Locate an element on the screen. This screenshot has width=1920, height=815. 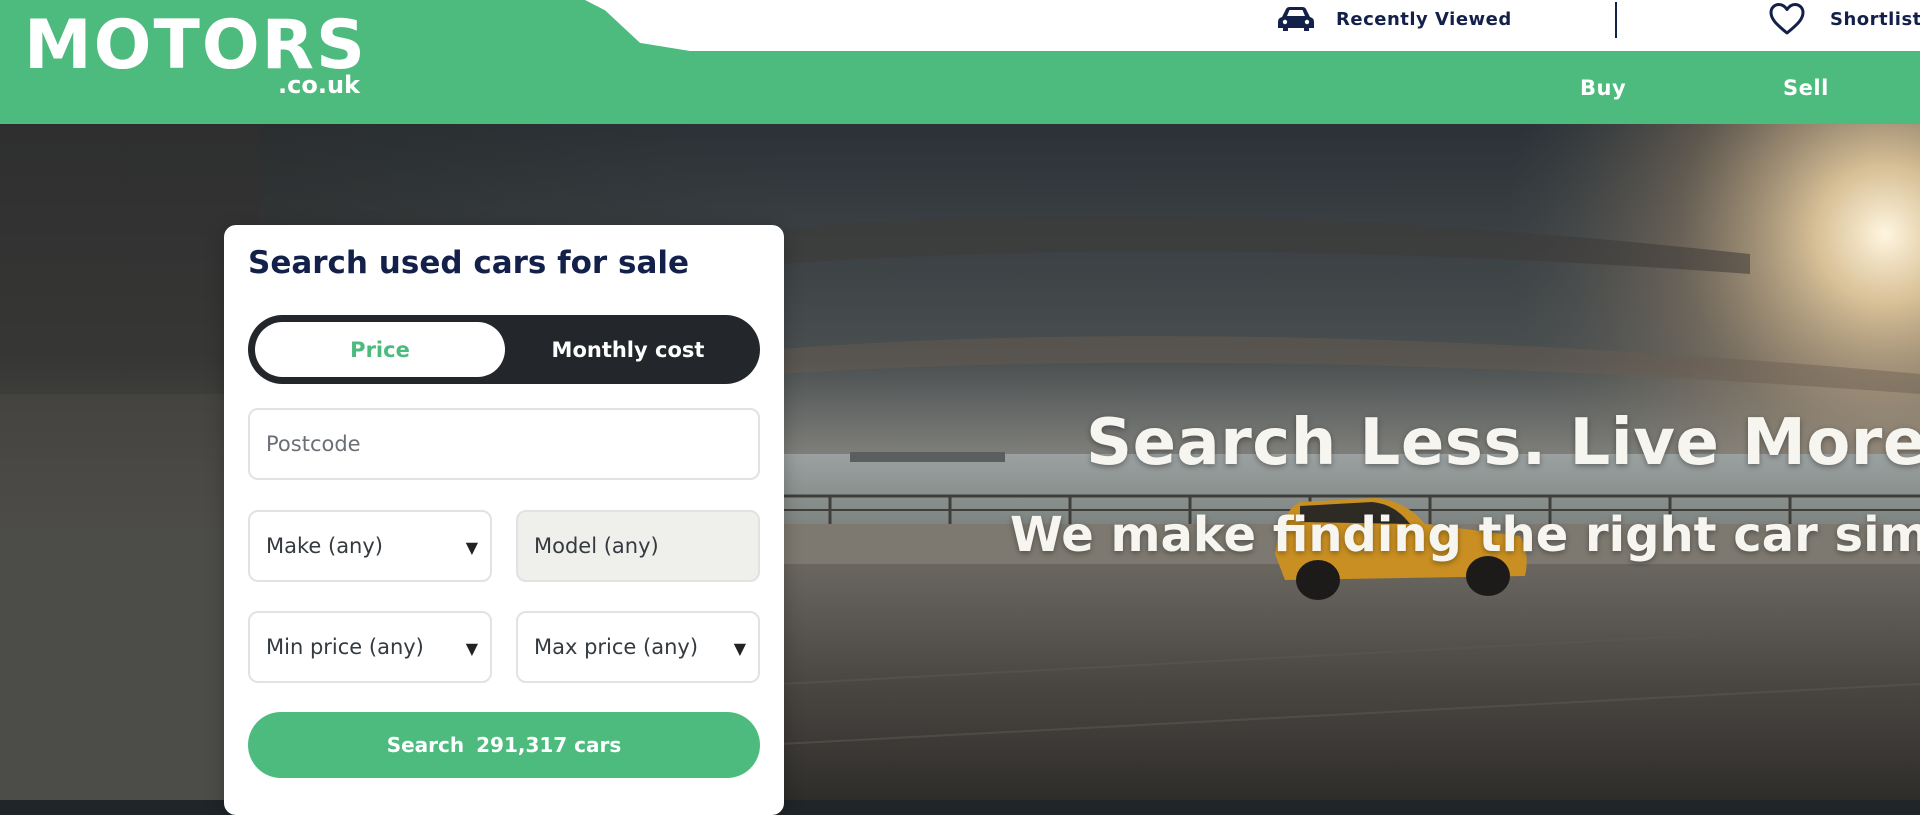
search-button-label: Search is located at coordinates (425, 745).